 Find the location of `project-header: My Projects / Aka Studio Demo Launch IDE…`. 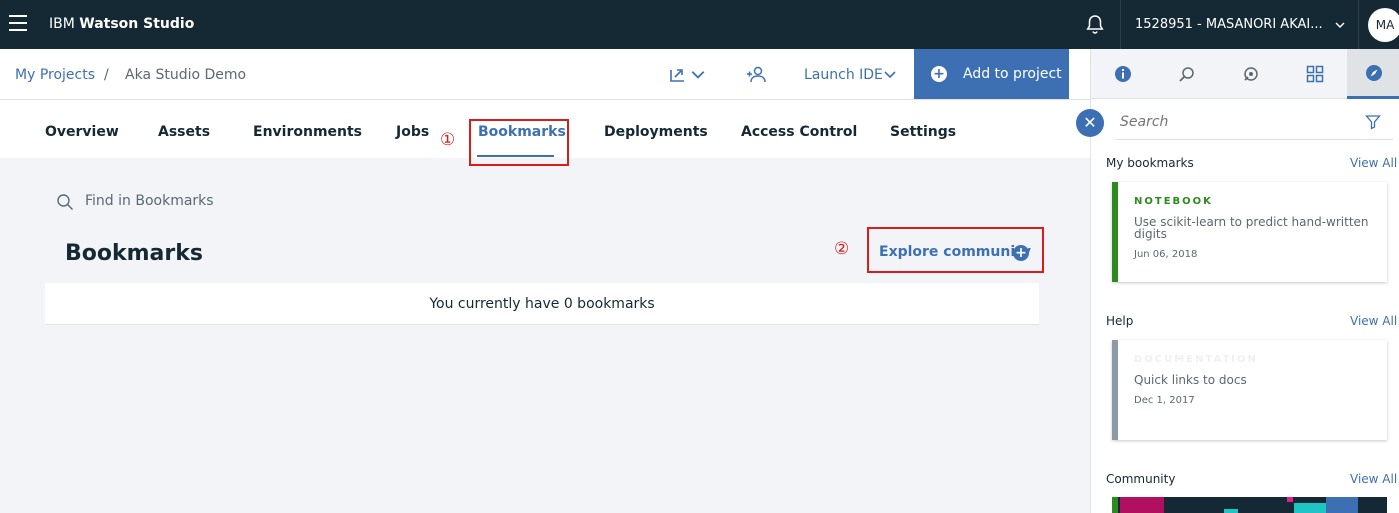

project-header: My Projects / Aka Studio Demo Launch IDE… is located at coordinates (545, 74).